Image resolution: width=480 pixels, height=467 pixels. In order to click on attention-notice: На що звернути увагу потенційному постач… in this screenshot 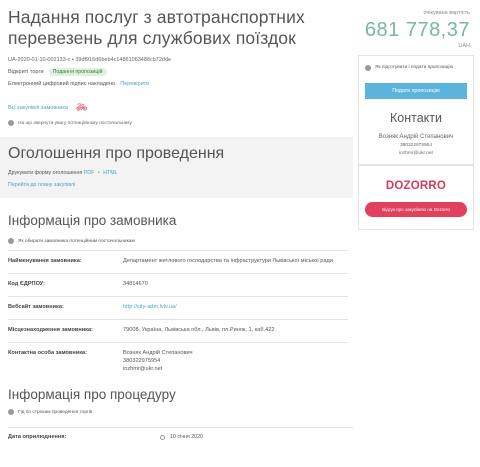, I will do `click(180, 123)`.